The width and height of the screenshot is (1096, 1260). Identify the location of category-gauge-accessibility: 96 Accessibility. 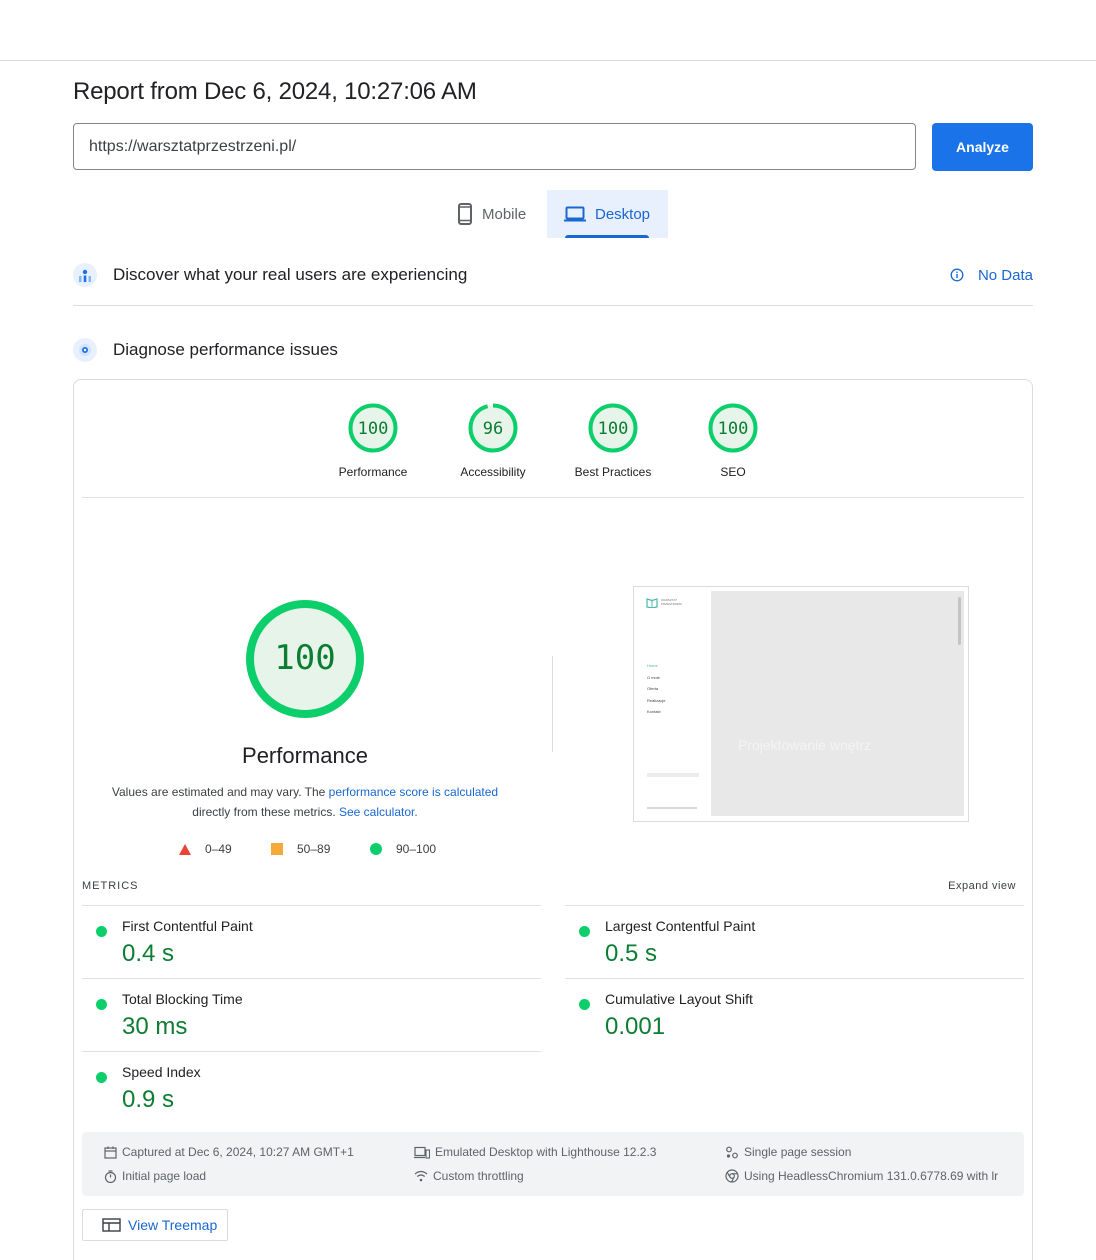
(493, 441).